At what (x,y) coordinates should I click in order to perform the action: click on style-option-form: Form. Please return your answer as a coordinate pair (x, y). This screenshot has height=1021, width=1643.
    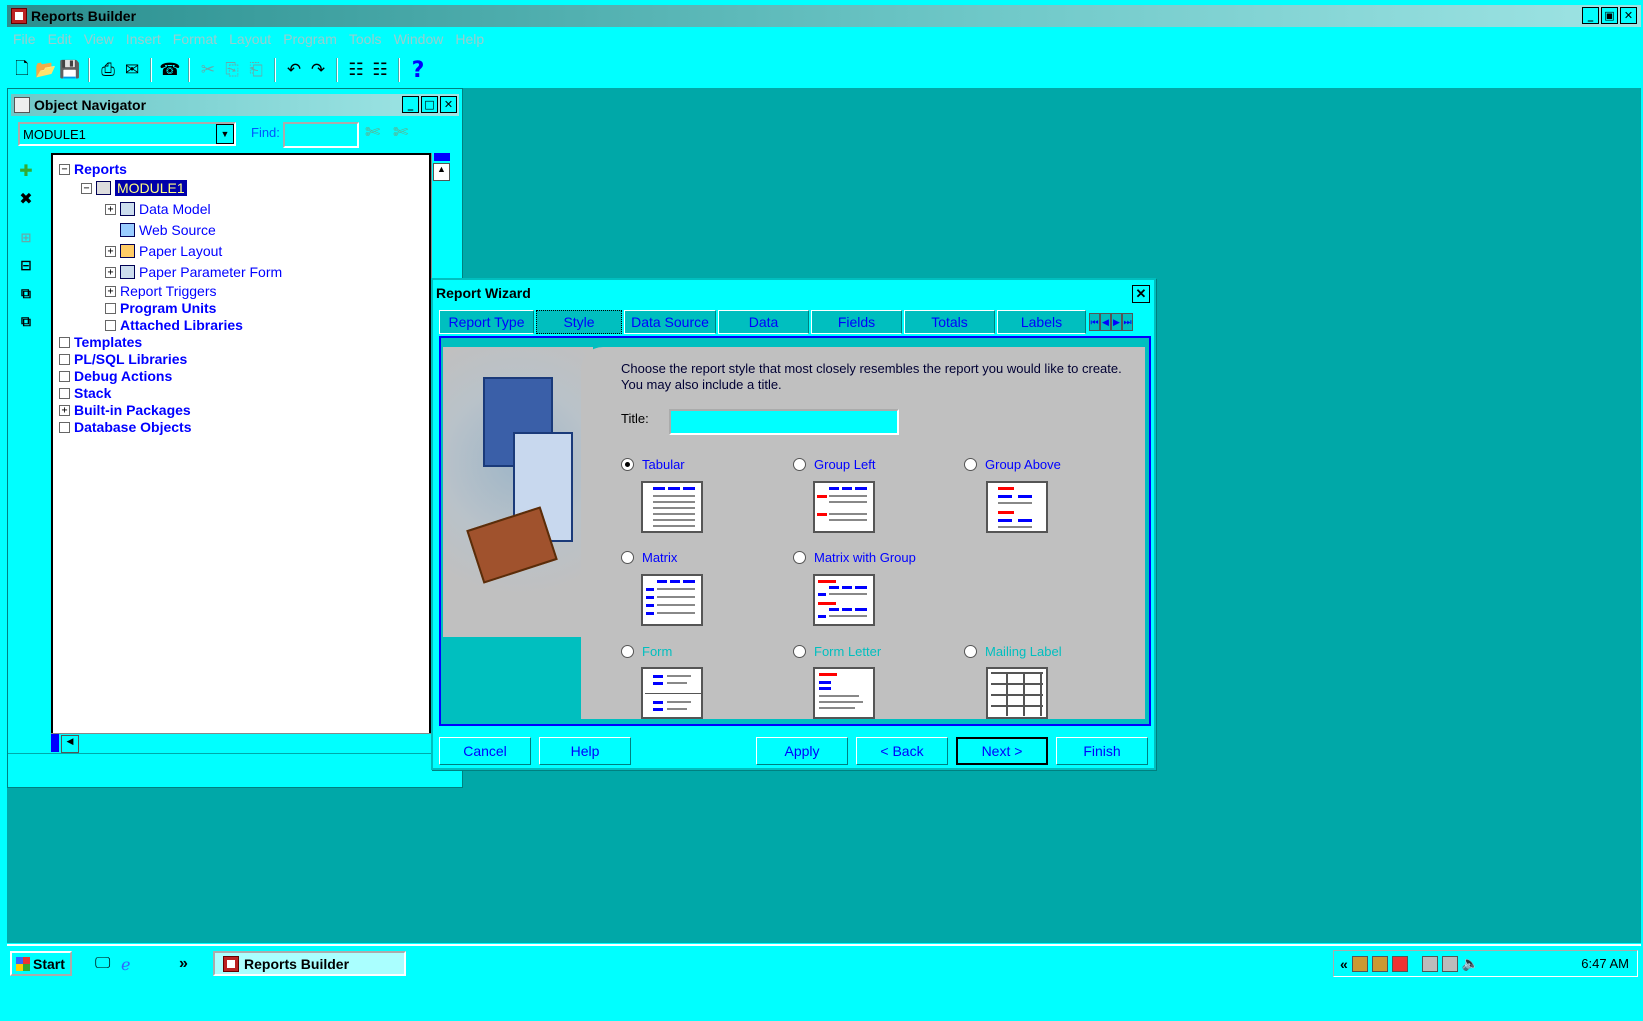
    Looking at the image, I should click on (646, 651).